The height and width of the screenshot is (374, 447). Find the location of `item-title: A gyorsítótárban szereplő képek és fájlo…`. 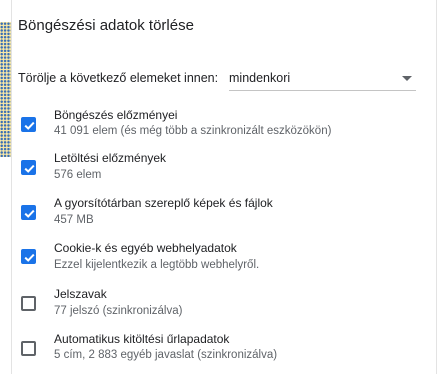

item-title: A gyorsítótárban szereplő képek és fájlo… is located at coordinates (163, 203).